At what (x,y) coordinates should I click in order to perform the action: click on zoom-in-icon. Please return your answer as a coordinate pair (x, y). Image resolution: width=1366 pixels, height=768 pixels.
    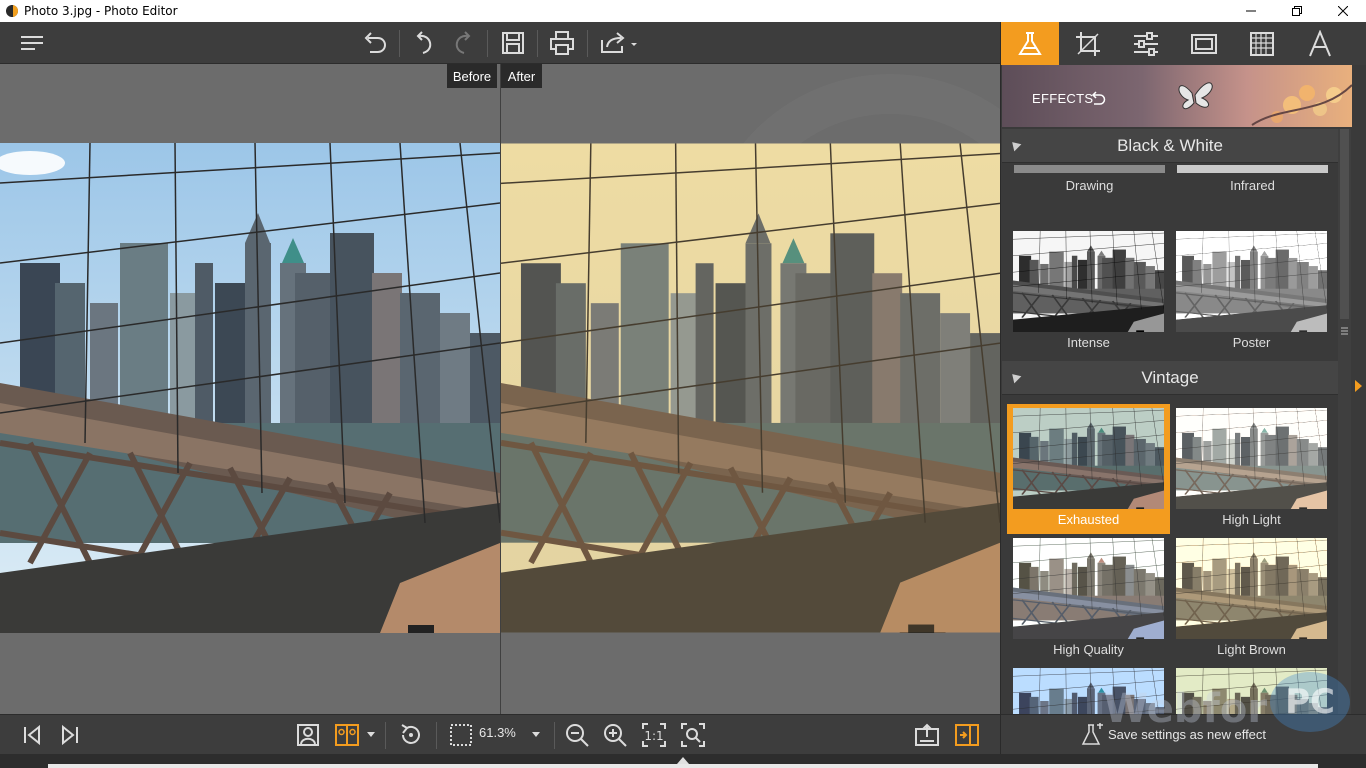
    Looking at the image, I should click on (615, 735).